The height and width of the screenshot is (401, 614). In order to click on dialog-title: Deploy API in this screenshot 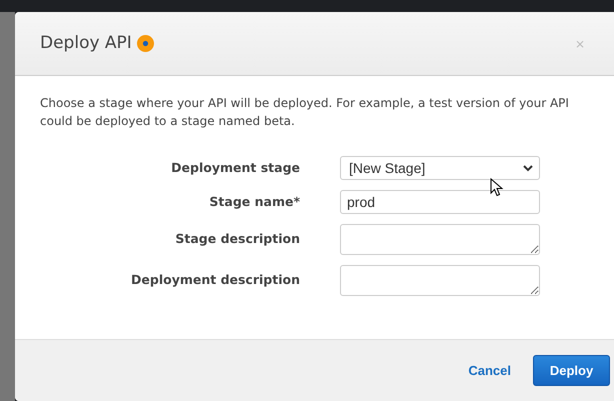, I will do `click(86, 43)`.